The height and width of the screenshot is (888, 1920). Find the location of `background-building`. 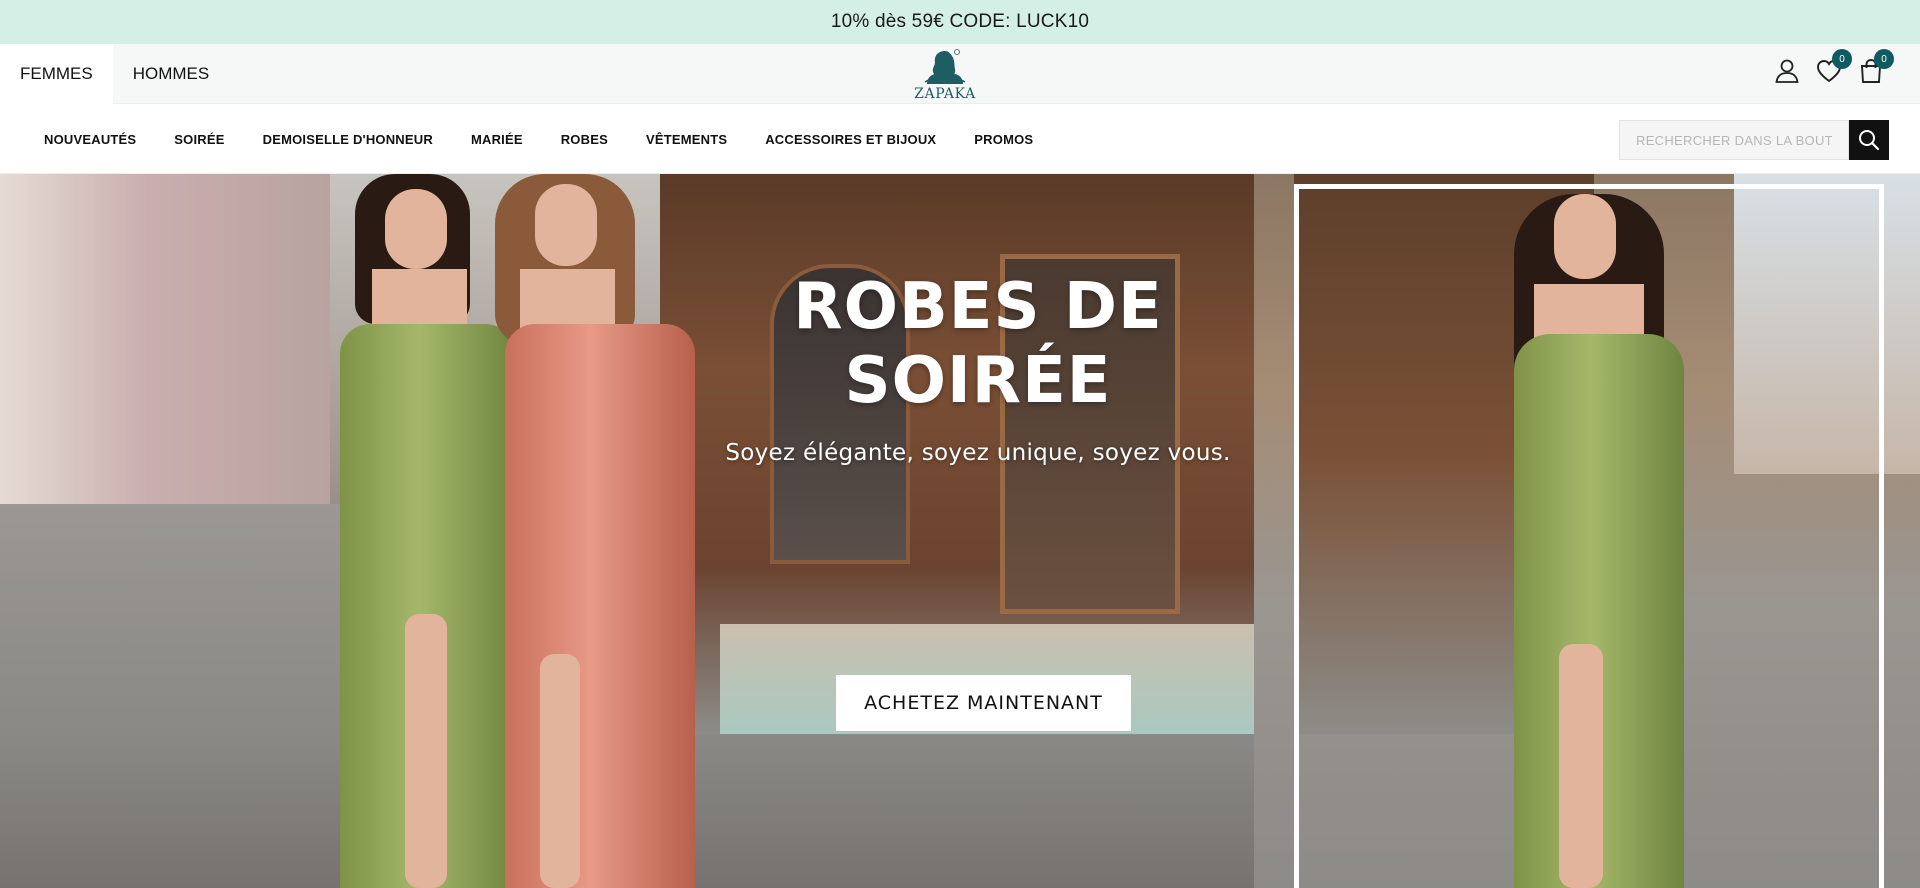

background-building is located at coordinates (165, 354).